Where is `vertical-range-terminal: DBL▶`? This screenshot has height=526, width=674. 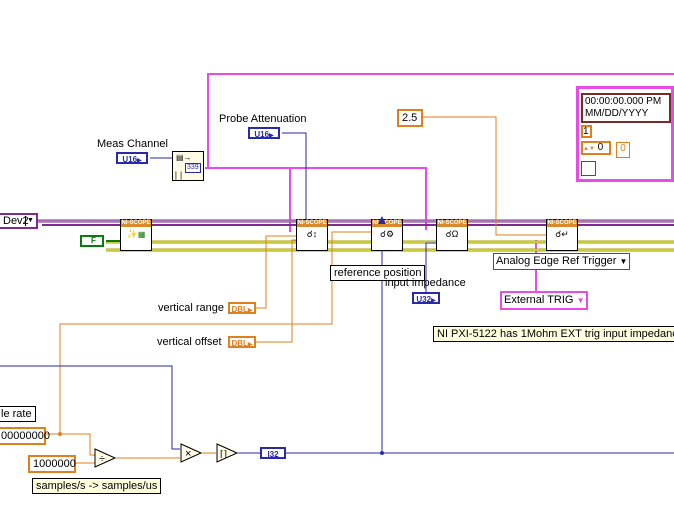
vertical-range-terminal: DBL▶ is located at coordinates (242, 308).